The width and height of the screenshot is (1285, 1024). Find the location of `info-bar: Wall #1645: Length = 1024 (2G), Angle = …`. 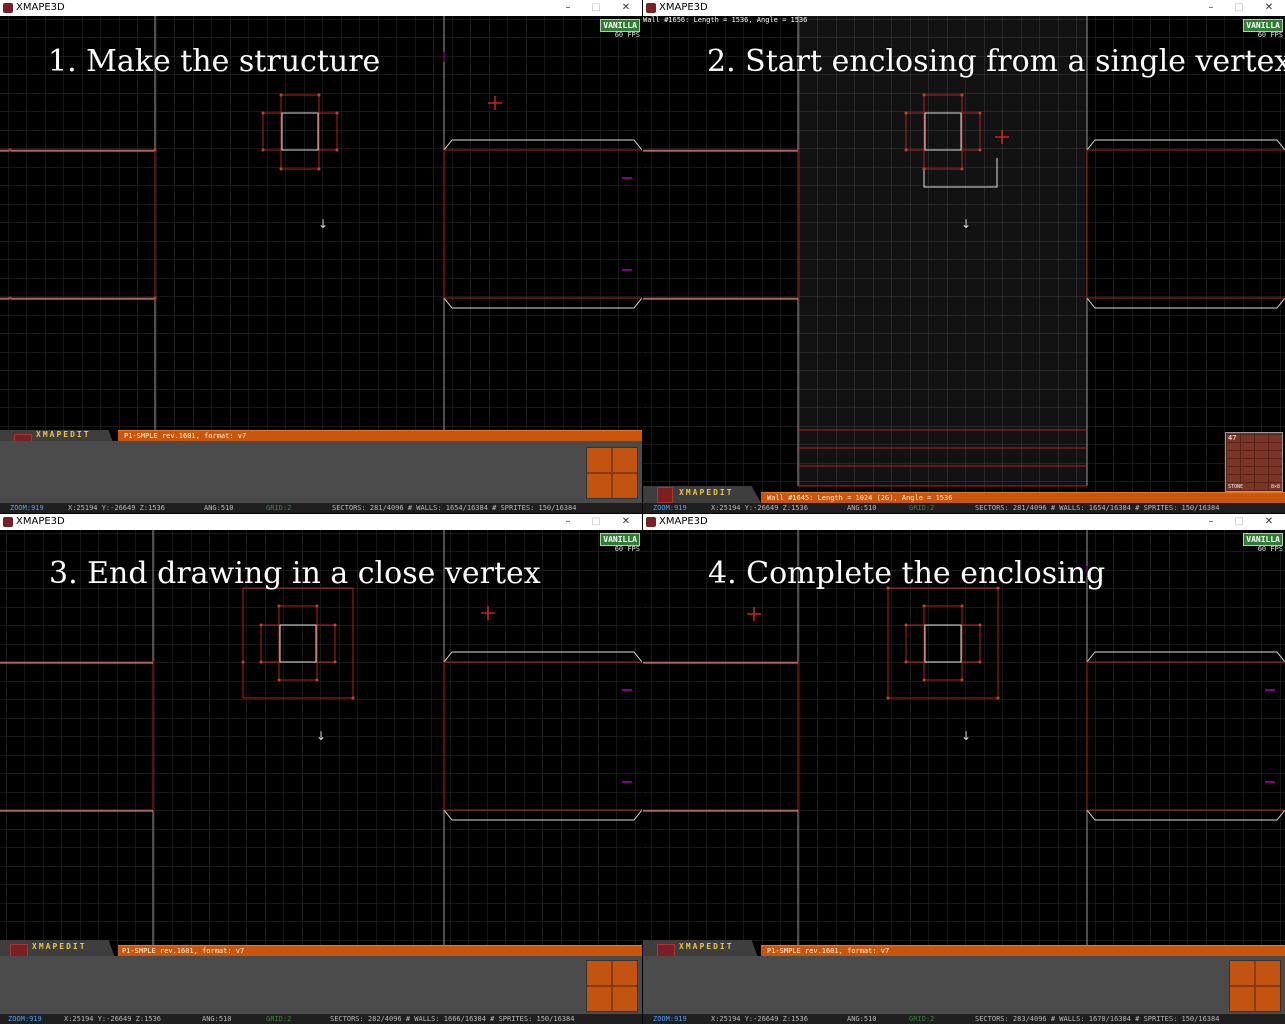

info-bar: Wall #1645: Length = 1024 (2G), Angle = … is located at coordinates (1023, 497).